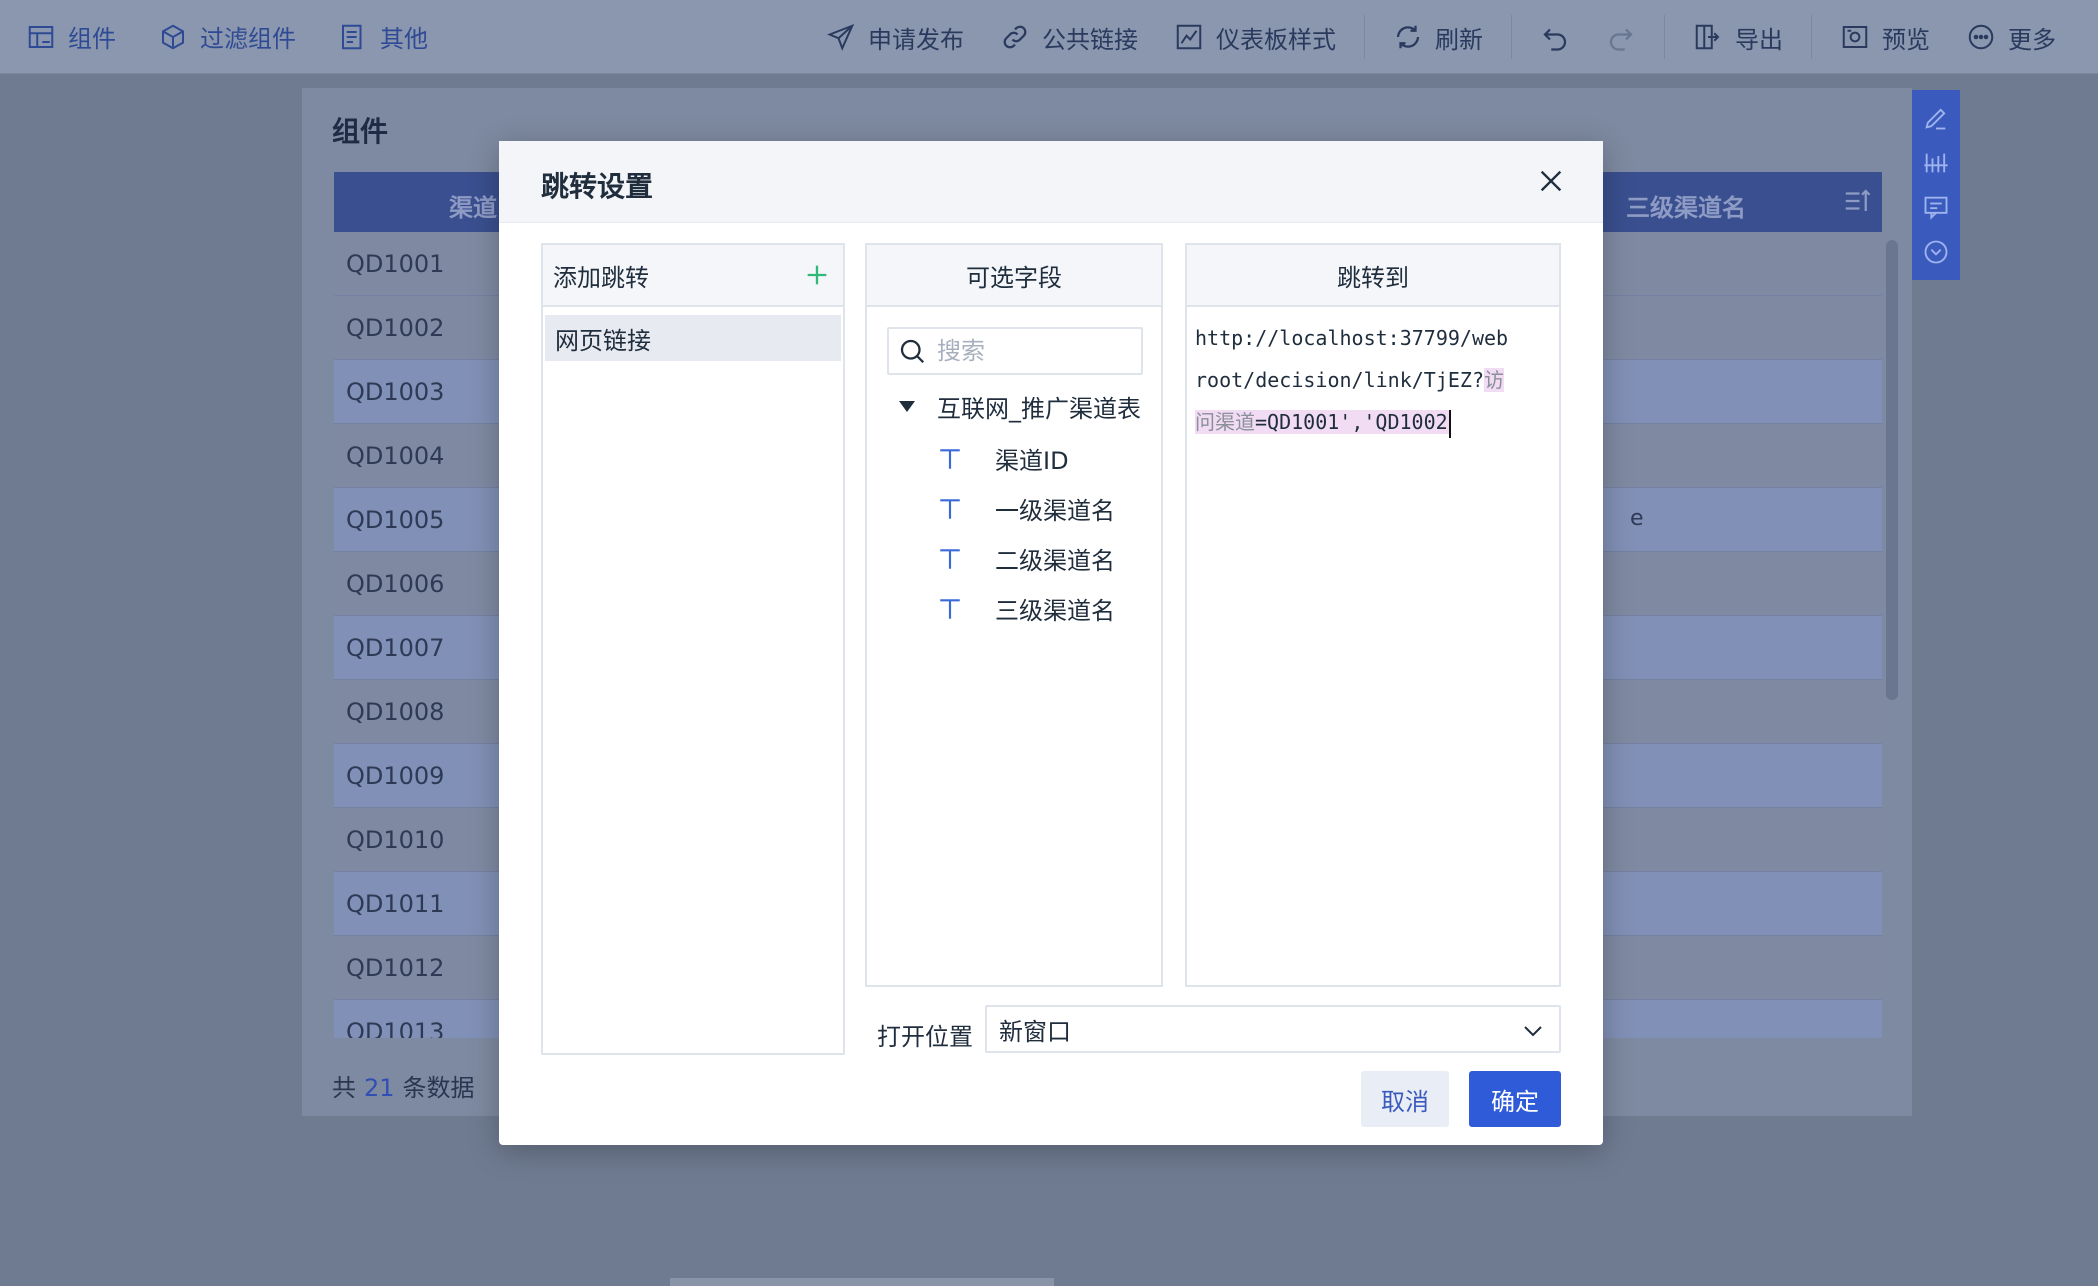 The image size is (2098, 1286). Describe the element at coordinates (1885, 37) in the screenshot. I see `preview-button: 预览` at that location.